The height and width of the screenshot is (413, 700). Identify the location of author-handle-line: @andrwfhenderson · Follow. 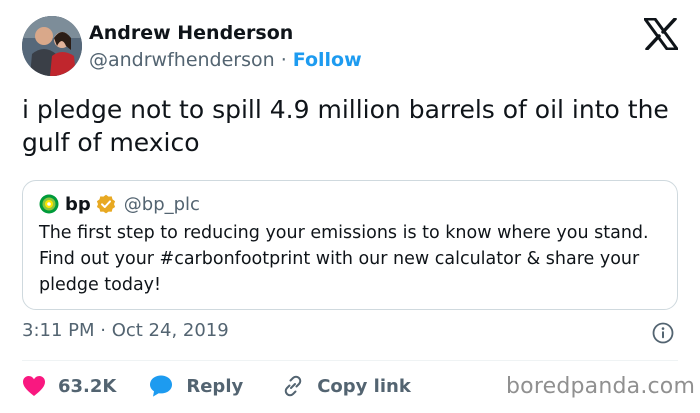
(225, 60).